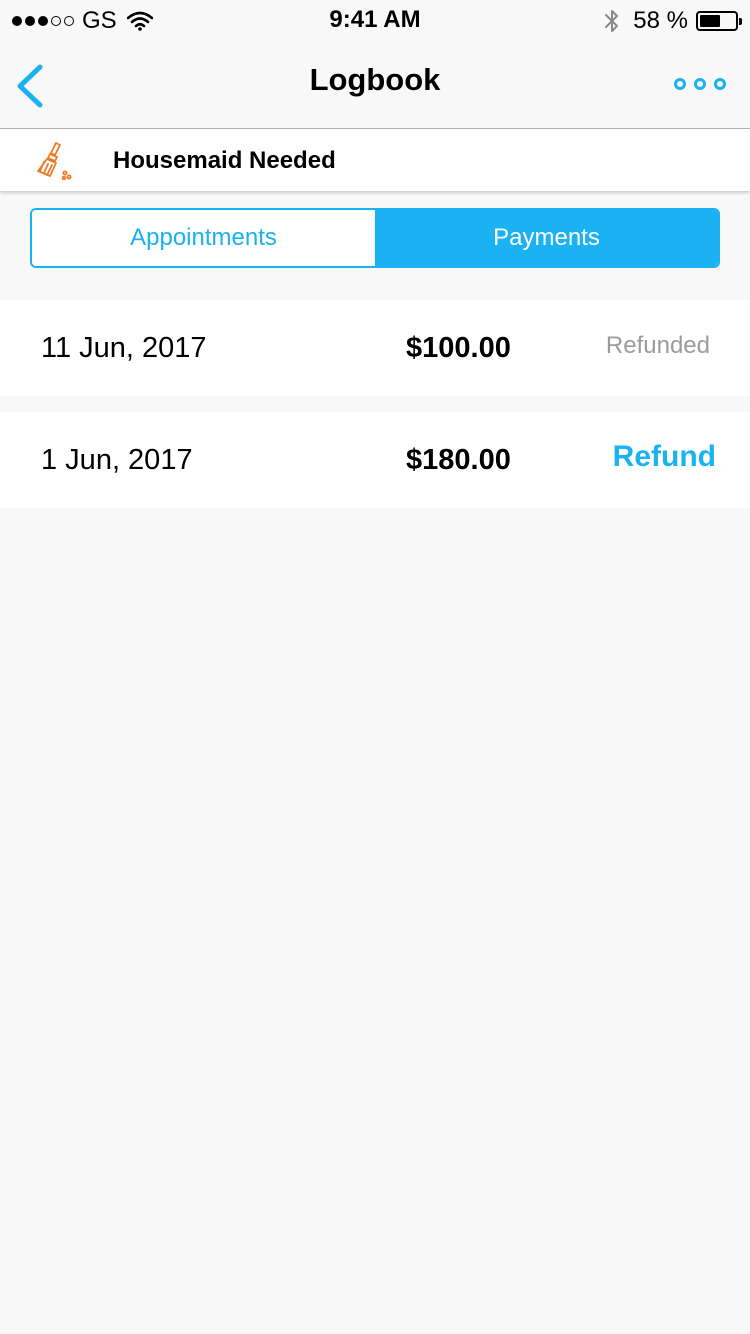 The height and width of the screenshot is (1334, 750). I want to click on payment-amount: $180.00, so click(458, 460).